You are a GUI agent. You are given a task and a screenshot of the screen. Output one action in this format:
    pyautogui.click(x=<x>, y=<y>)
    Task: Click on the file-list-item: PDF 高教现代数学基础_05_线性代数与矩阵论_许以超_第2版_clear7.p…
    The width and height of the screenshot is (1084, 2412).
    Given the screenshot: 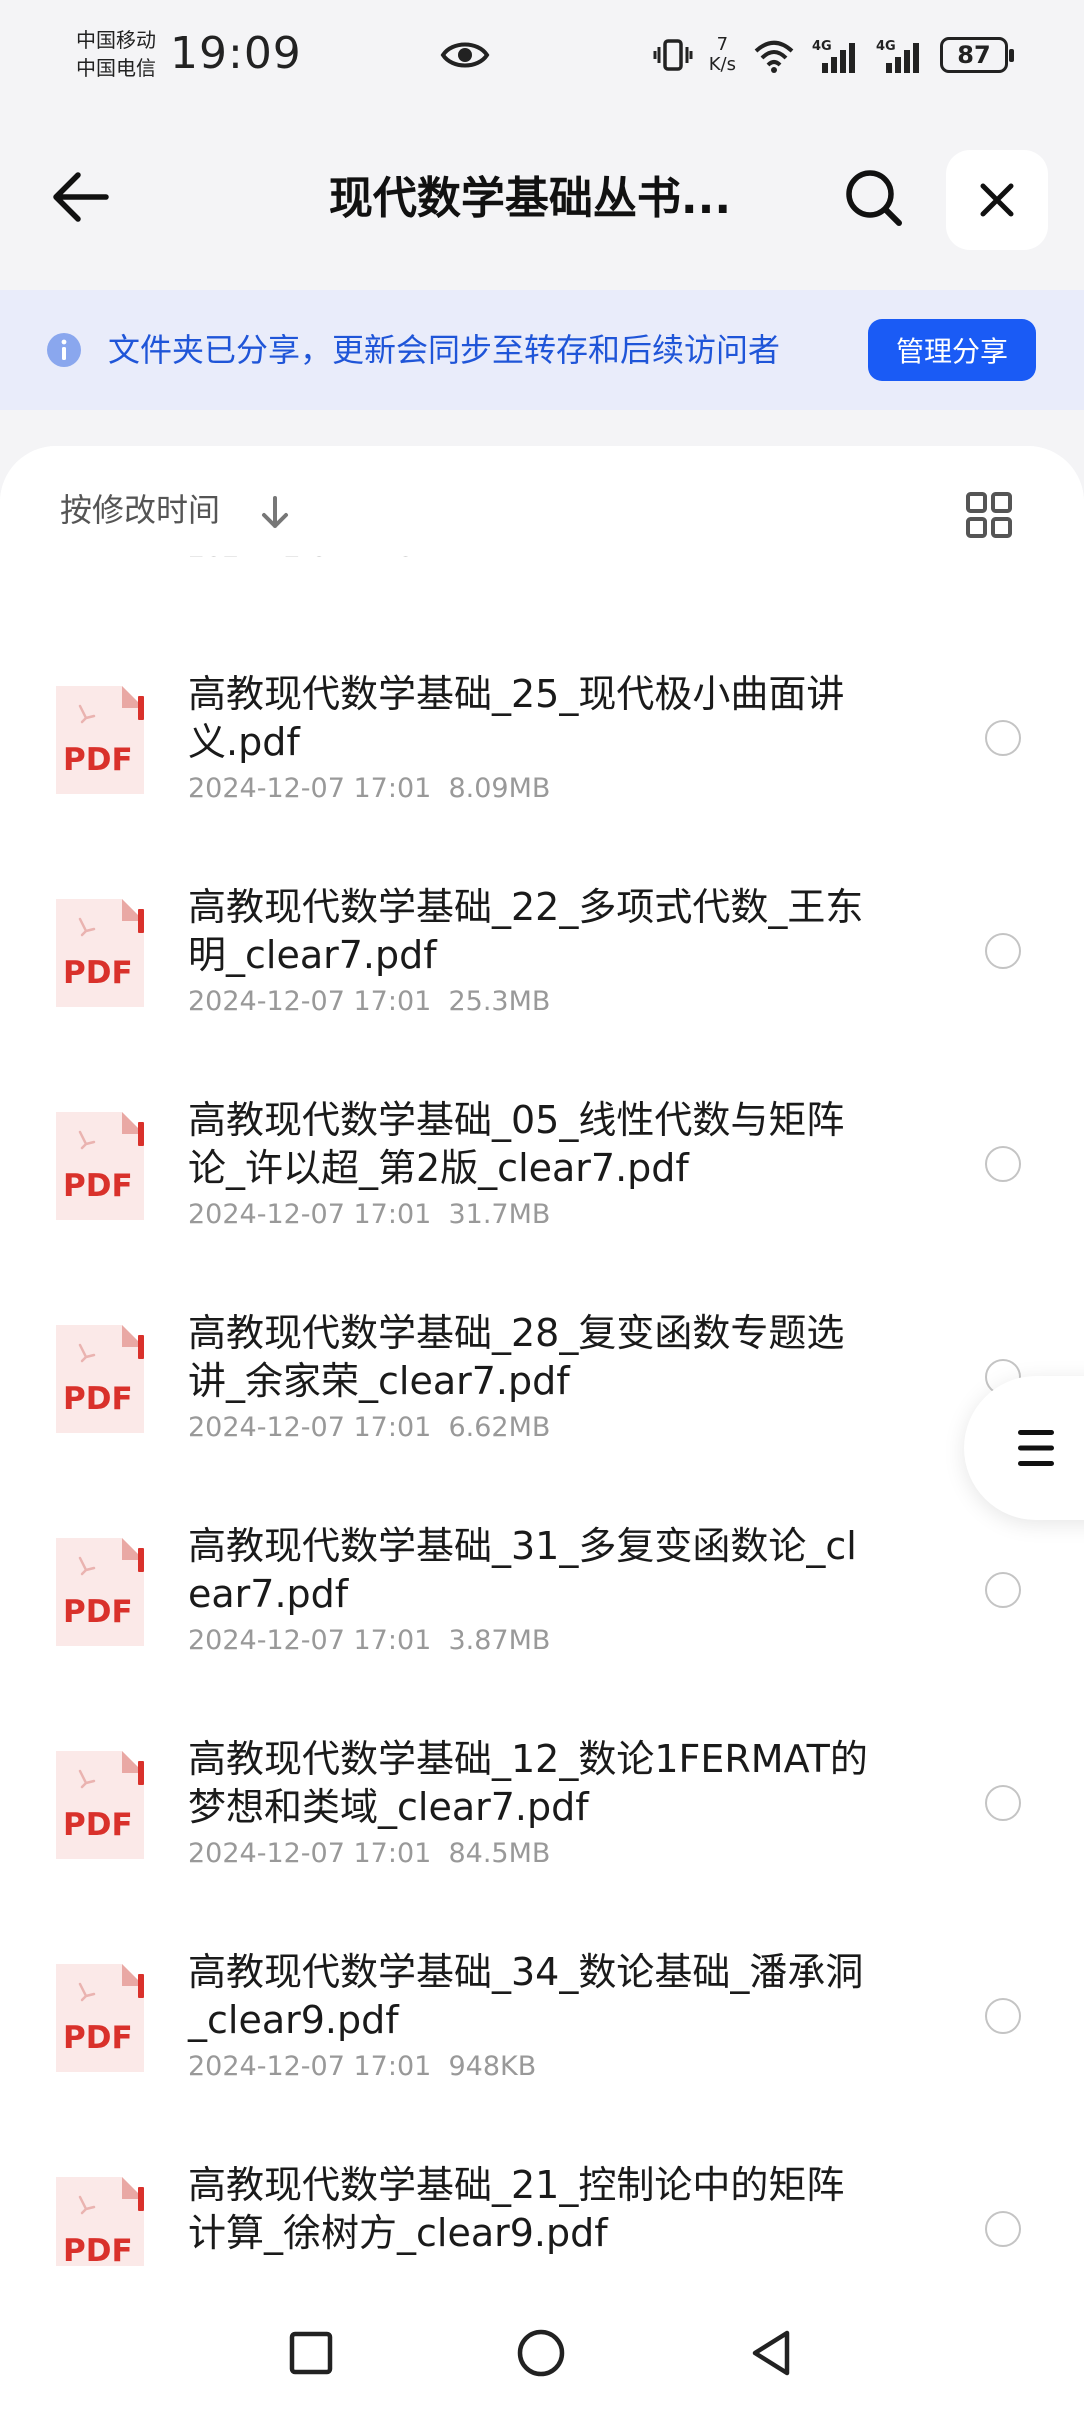 What is the action you would take?
    pyautogui.click(x=542, y=1202)
    